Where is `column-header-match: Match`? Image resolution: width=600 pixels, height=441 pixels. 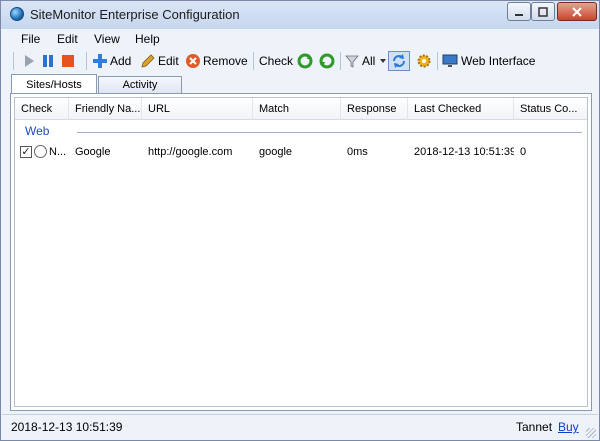
column-header-match: Match is located at coordinates (297, 109).